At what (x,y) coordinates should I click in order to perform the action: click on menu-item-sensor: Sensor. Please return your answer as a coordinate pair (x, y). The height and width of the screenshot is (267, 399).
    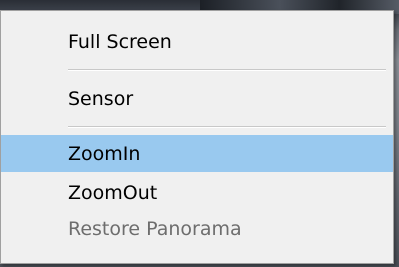
    Looking at the image, I should click on (197, 98).